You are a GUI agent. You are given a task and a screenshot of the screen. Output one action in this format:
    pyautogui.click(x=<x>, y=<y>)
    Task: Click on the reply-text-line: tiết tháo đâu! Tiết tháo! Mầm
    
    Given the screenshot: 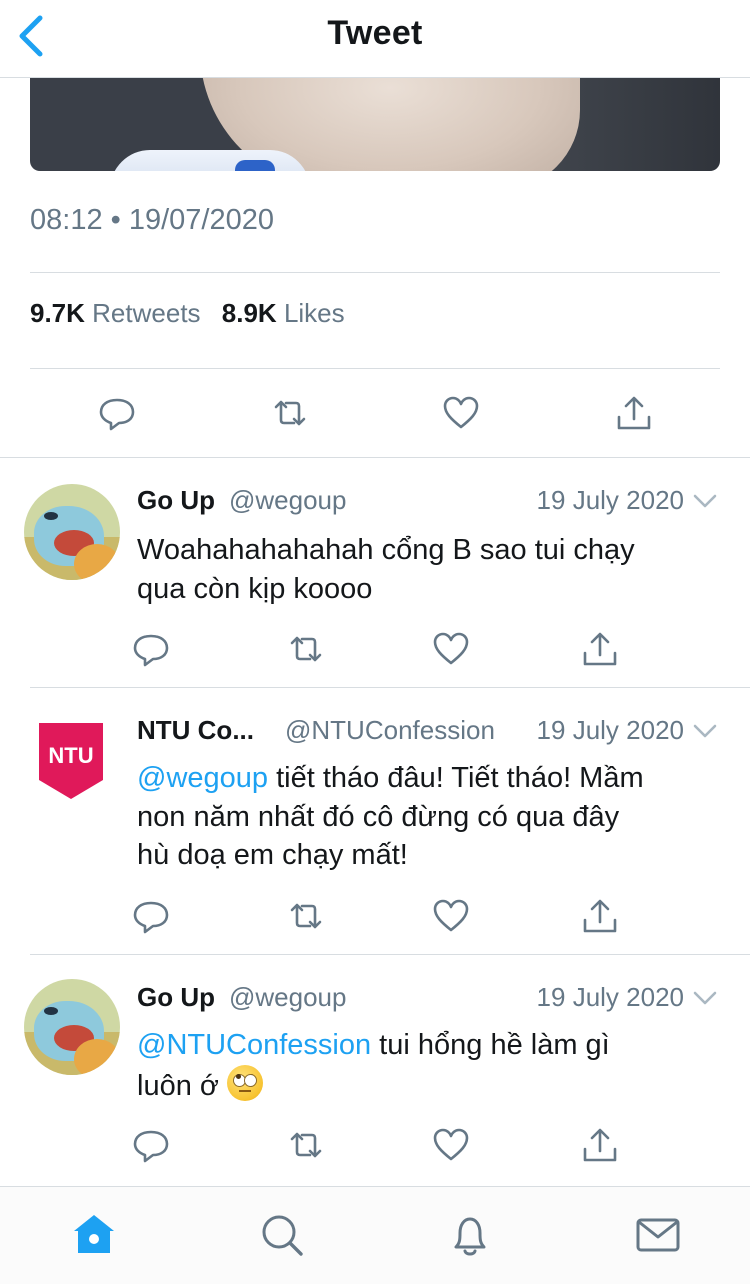 What is the action you would take?
    pyautogui.click(x=456, y=778)
    